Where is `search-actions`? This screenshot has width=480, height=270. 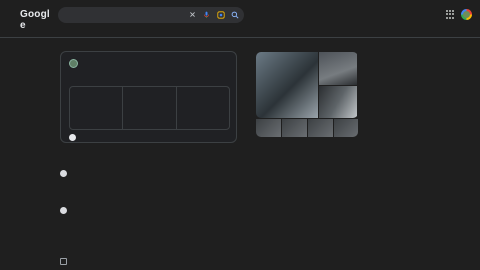
search-actions is located at coordinates (213, 14).